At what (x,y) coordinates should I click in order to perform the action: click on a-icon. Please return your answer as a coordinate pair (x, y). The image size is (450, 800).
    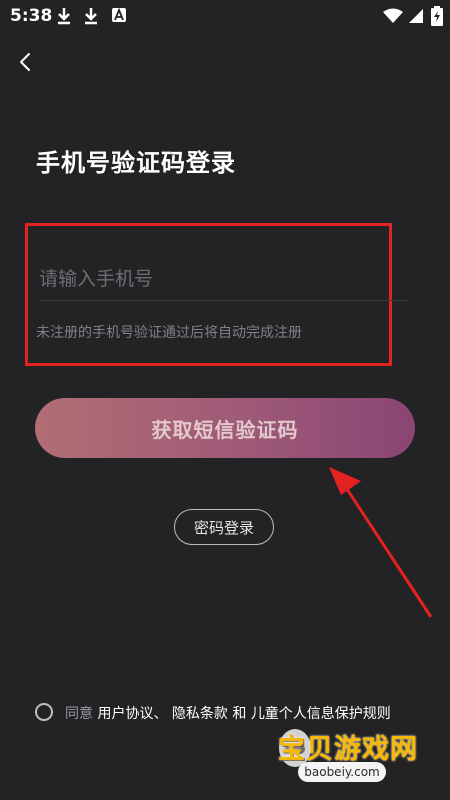
    Looking at the image, I should click on (119, 14).